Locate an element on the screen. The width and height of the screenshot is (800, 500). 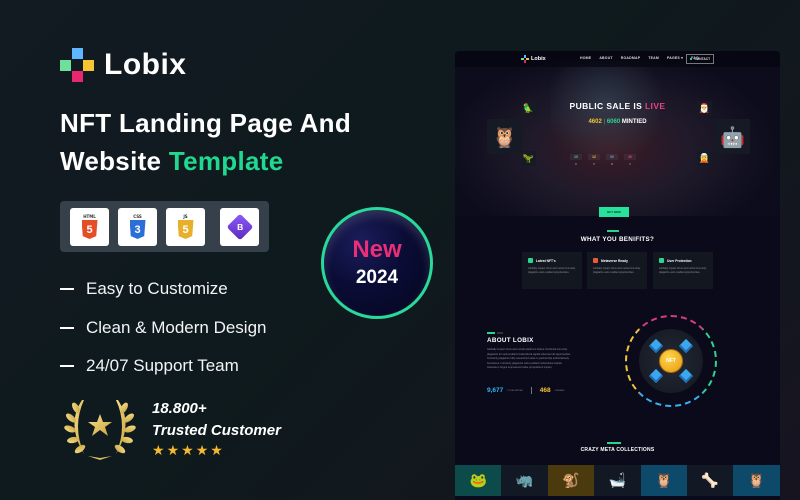
countdown-label: H is located at coordinates (594, 164).